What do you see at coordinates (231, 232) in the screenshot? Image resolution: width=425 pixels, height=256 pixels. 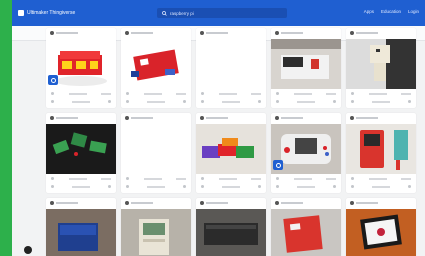 I see `thing-photo-dark-case` at bounding box center [231, 232].